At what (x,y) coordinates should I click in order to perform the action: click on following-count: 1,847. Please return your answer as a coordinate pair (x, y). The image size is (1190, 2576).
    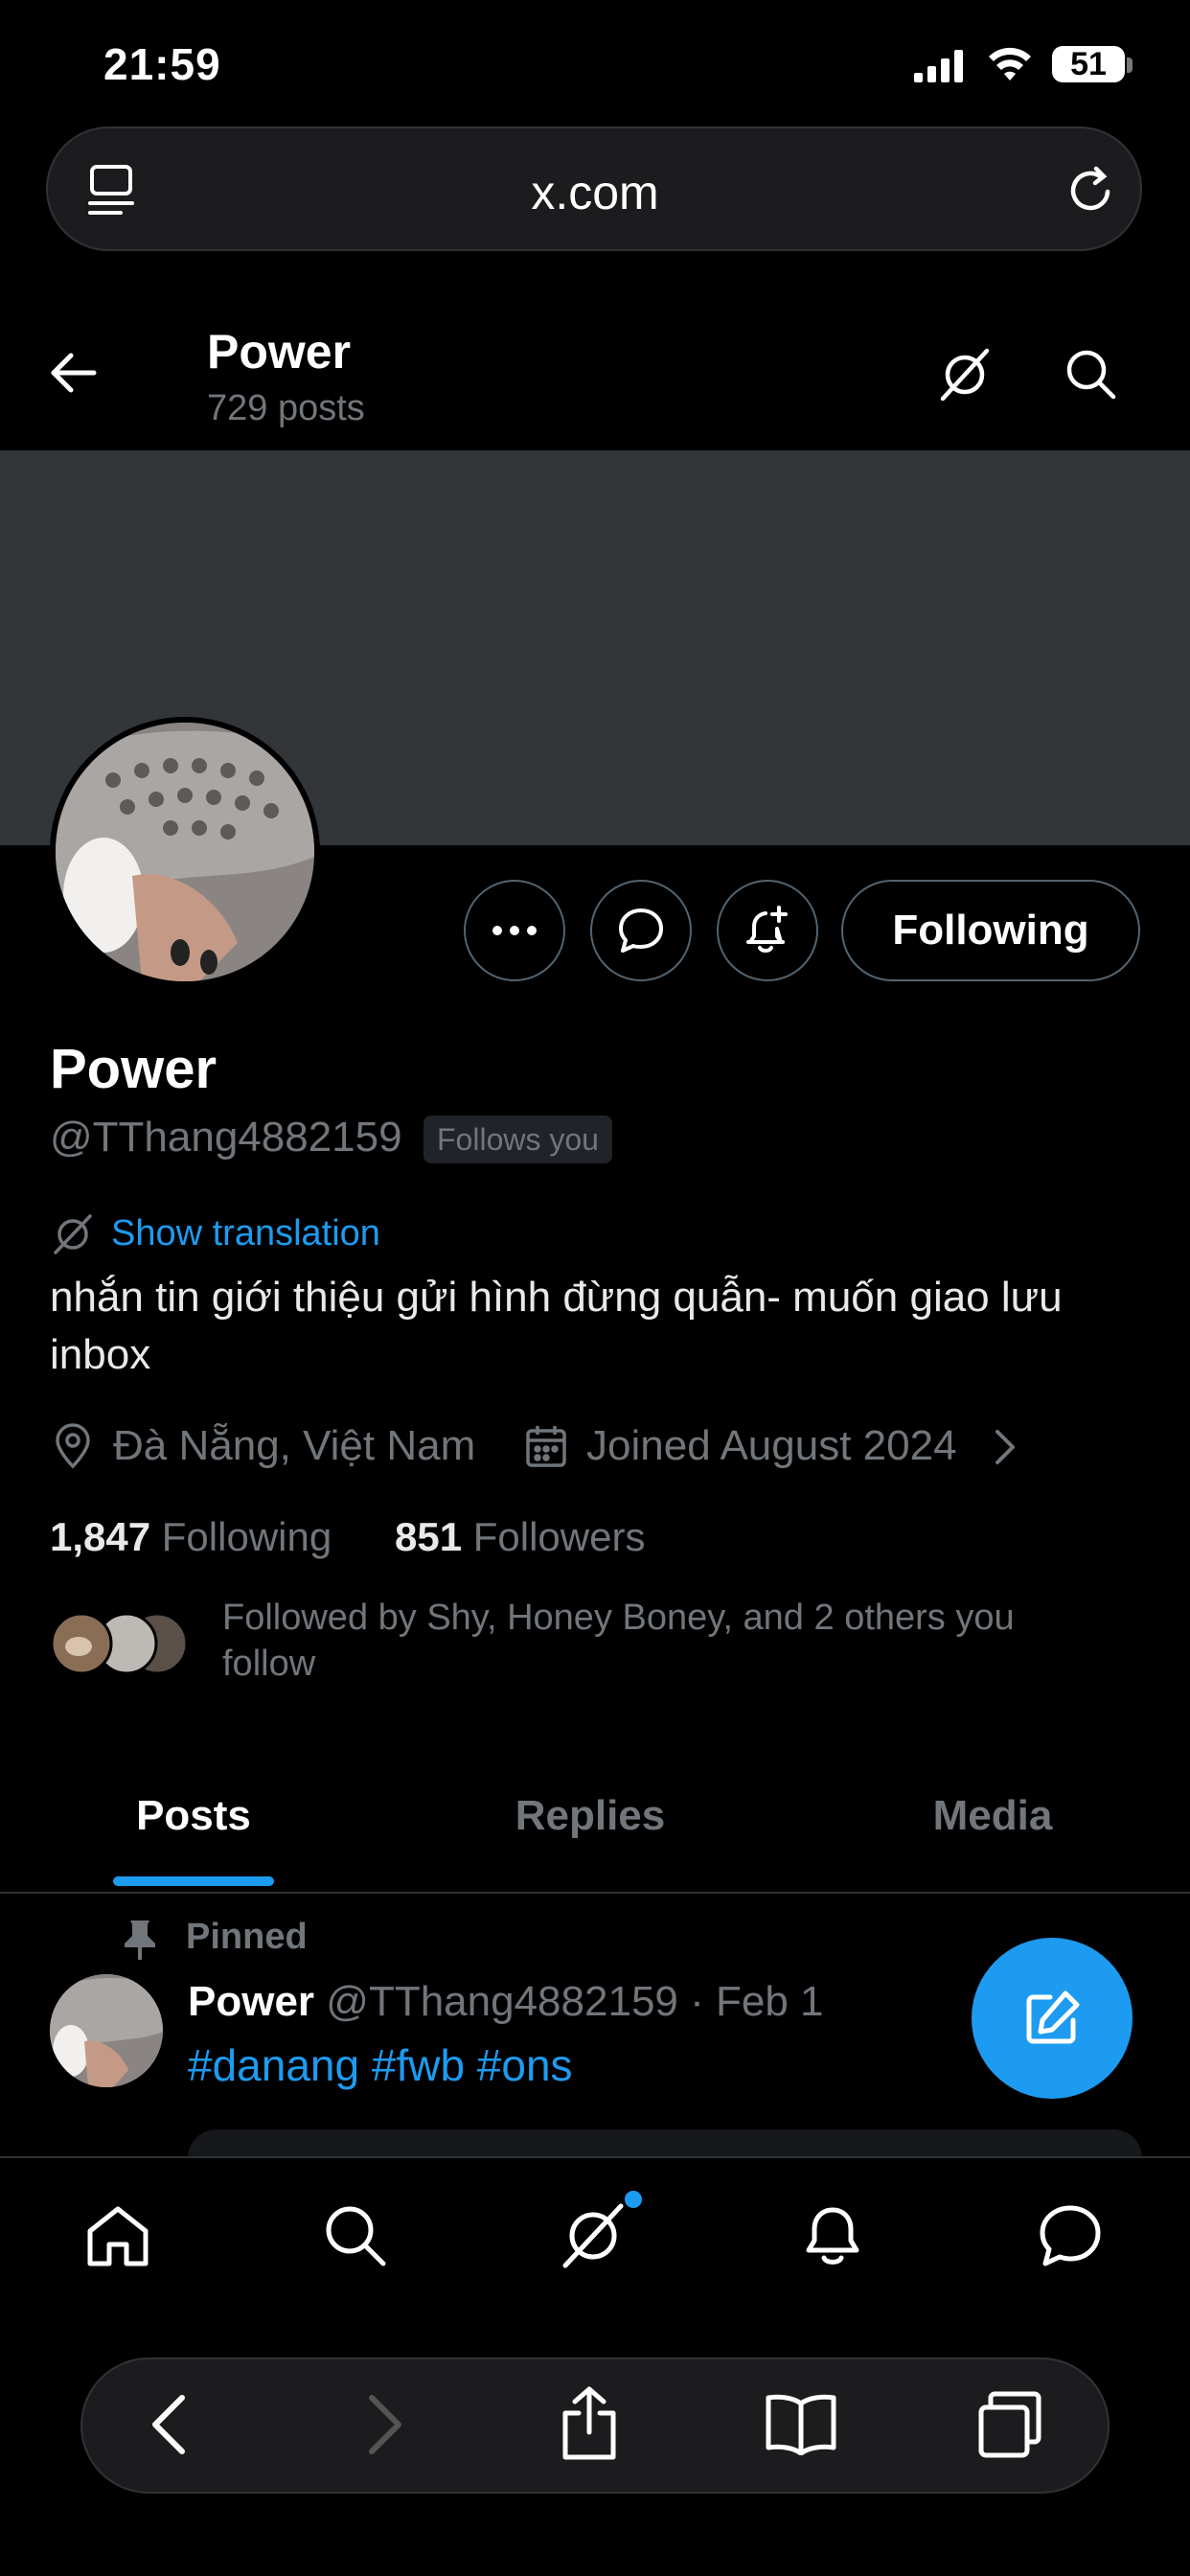
    Looking at the image, I should click on (101, 1536).